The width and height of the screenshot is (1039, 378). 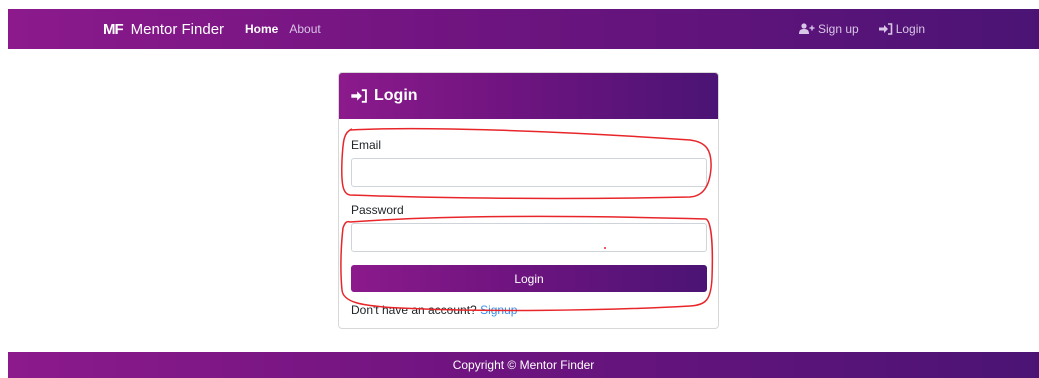 I want to click on nav-about-link: About, so click(x=304, y=29).